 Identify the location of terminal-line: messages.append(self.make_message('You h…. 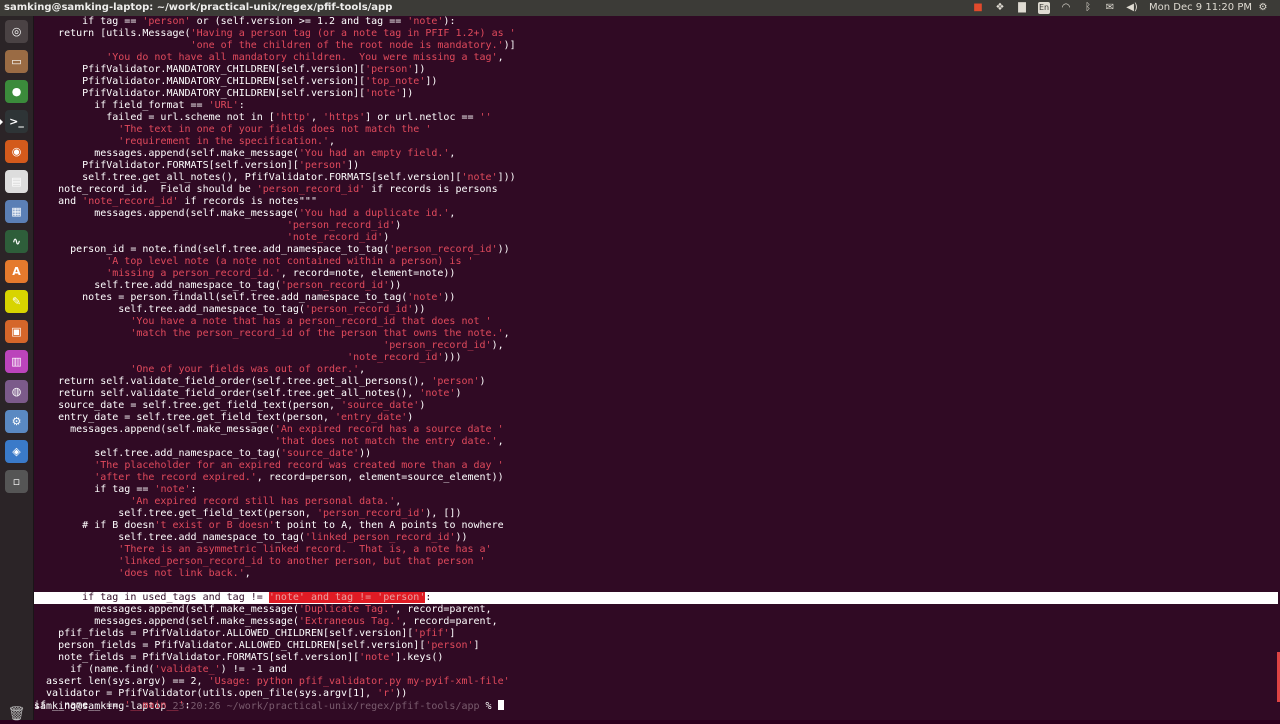
(244, 154).